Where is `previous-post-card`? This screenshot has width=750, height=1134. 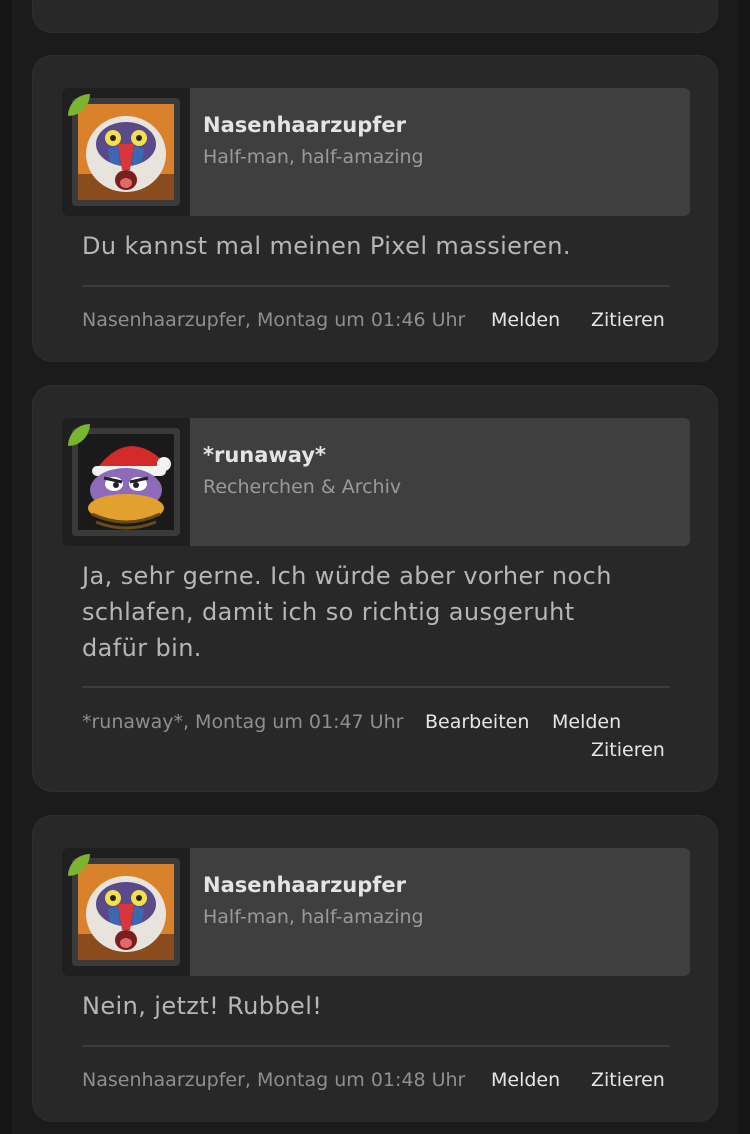
previous-post-card is located at coordinates (375, 16).